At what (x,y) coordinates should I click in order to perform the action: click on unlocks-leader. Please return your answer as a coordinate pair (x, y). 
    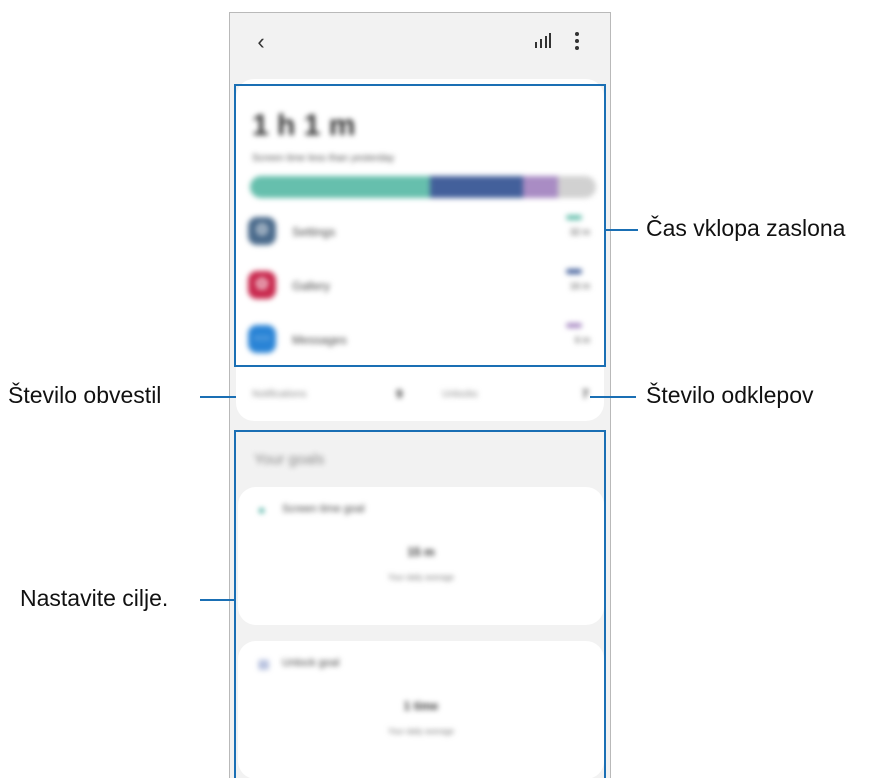
    Looking at the image, I should click on (613, 397).